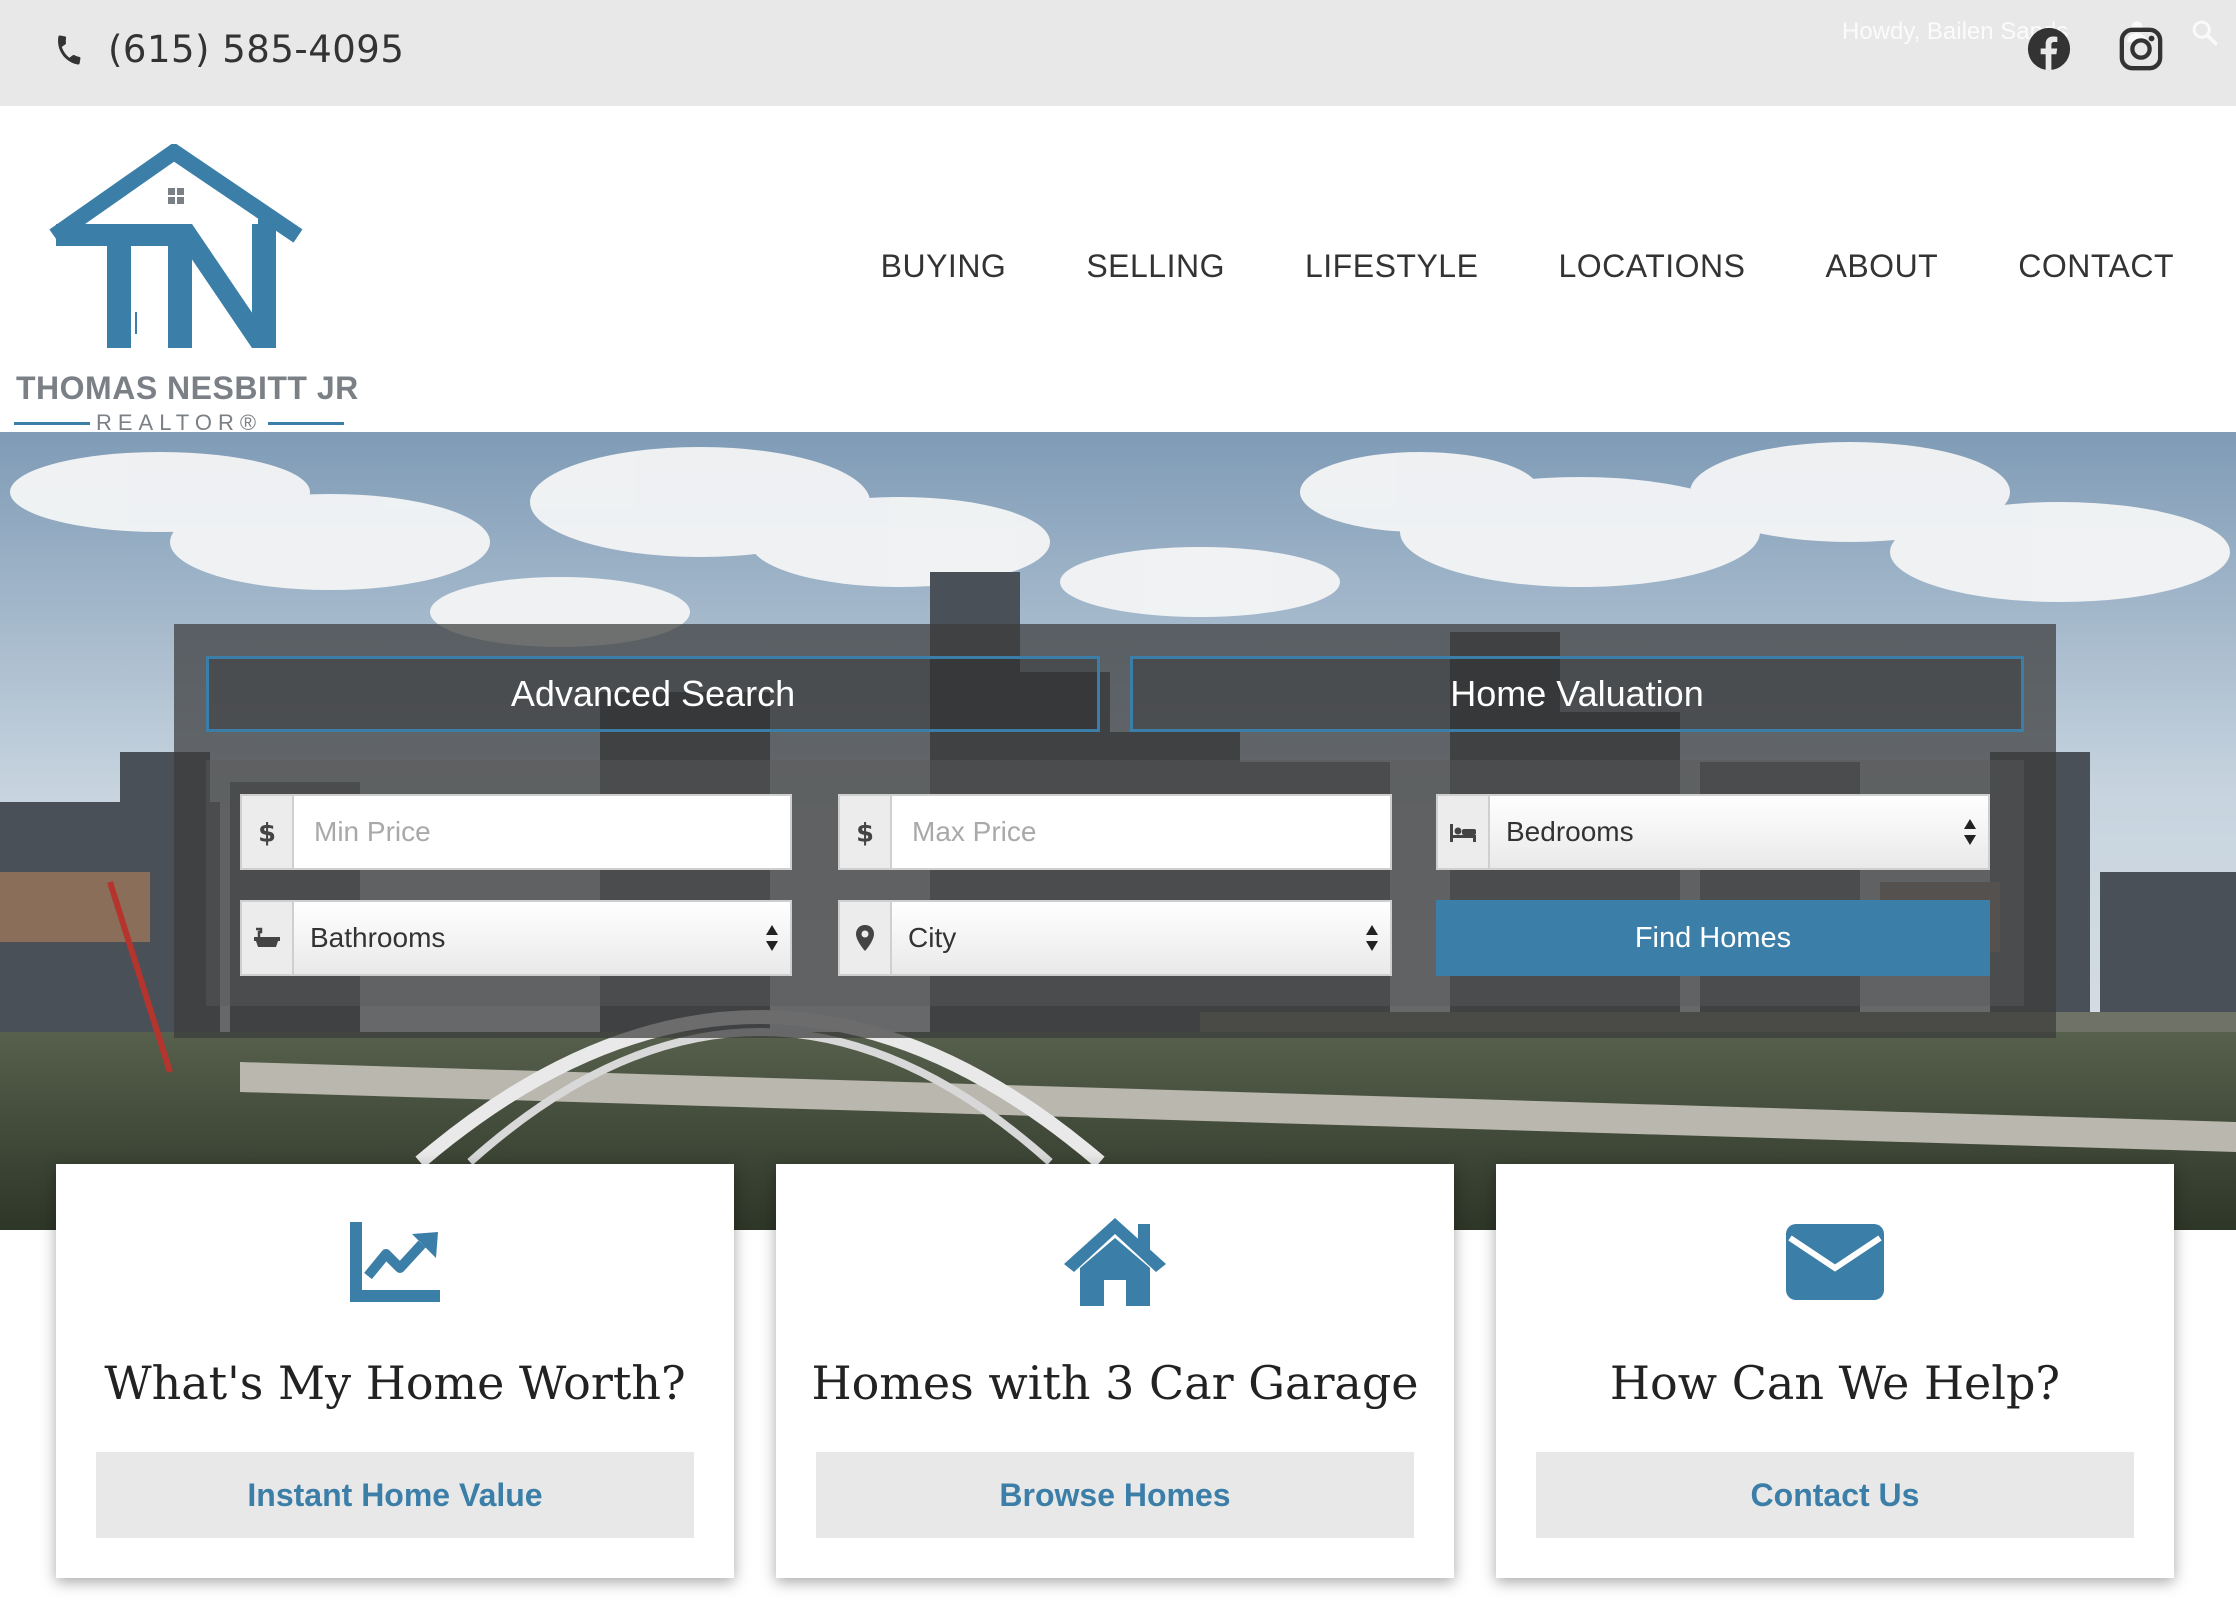  I want to click on bathrooms-select: Bathrooms, so click(516, 938).